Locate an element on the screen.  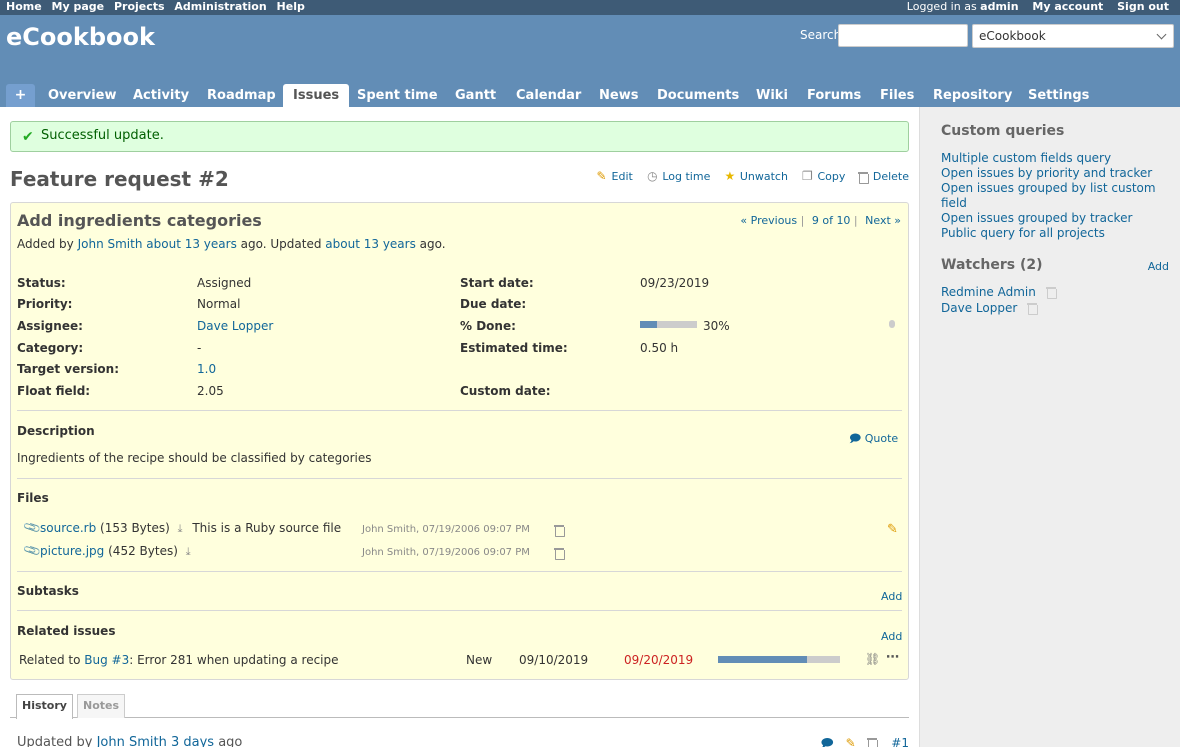
top-menu-projects: Projects is located at coordinates (139, 6).